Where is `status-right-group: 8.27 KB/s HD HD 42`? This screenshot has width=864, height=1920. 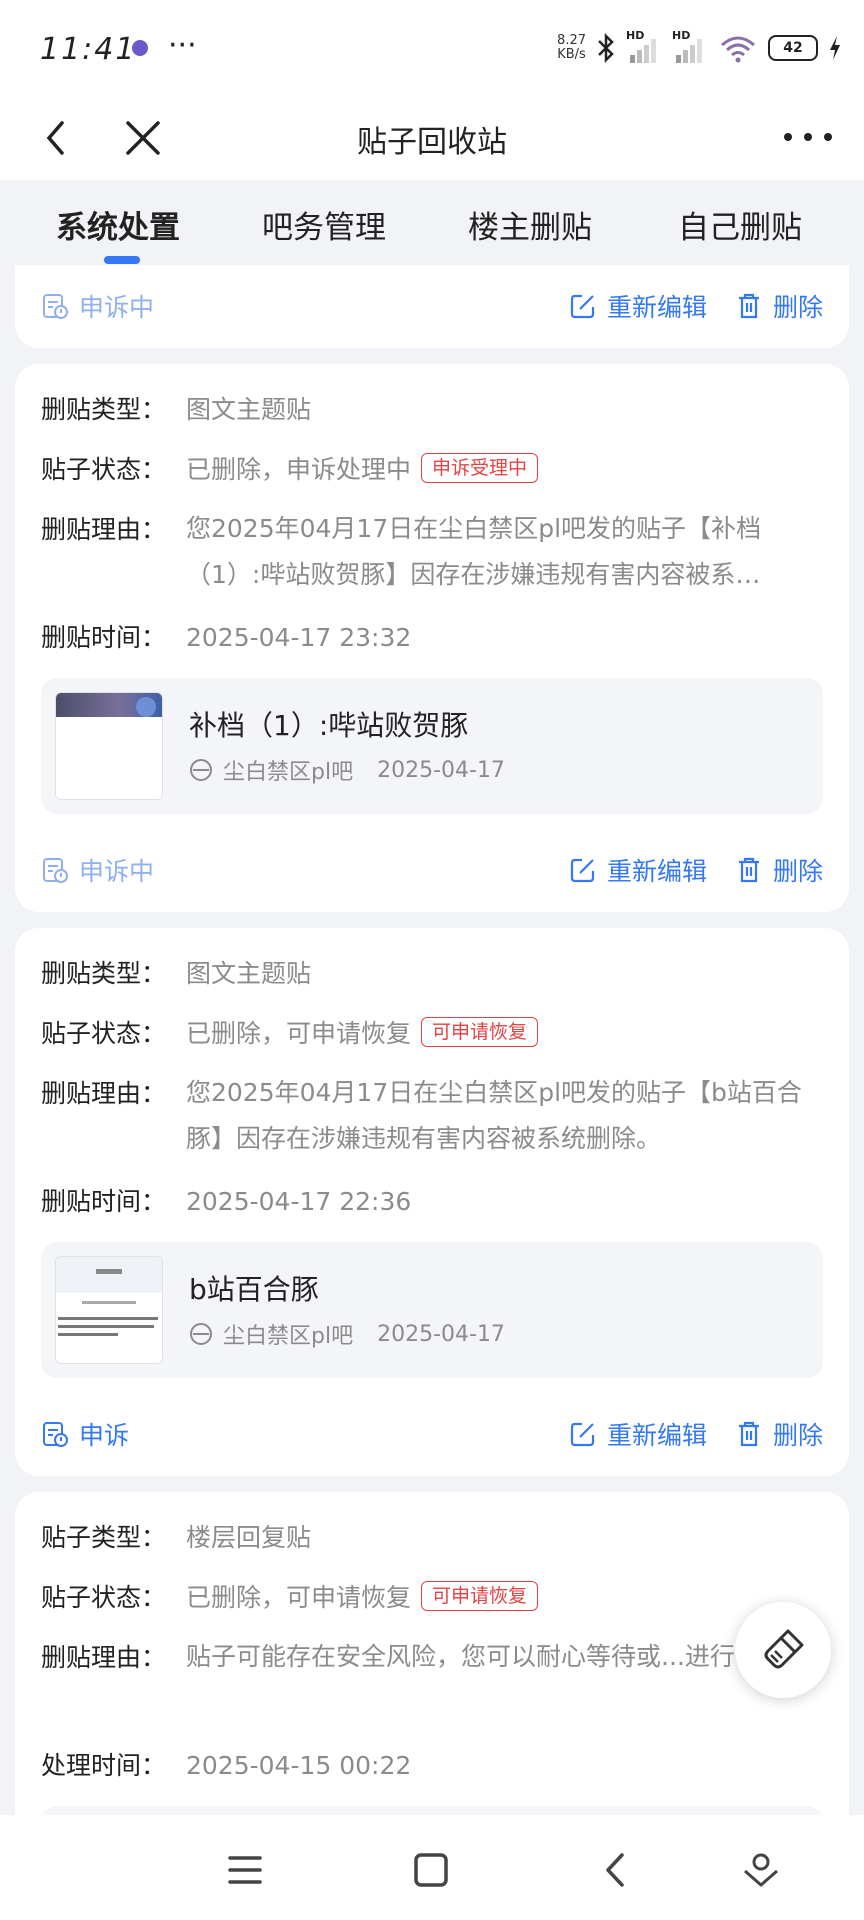 status-right-group: 8.27 KB/s HD HD 42 is located at coordinates (699, 47).